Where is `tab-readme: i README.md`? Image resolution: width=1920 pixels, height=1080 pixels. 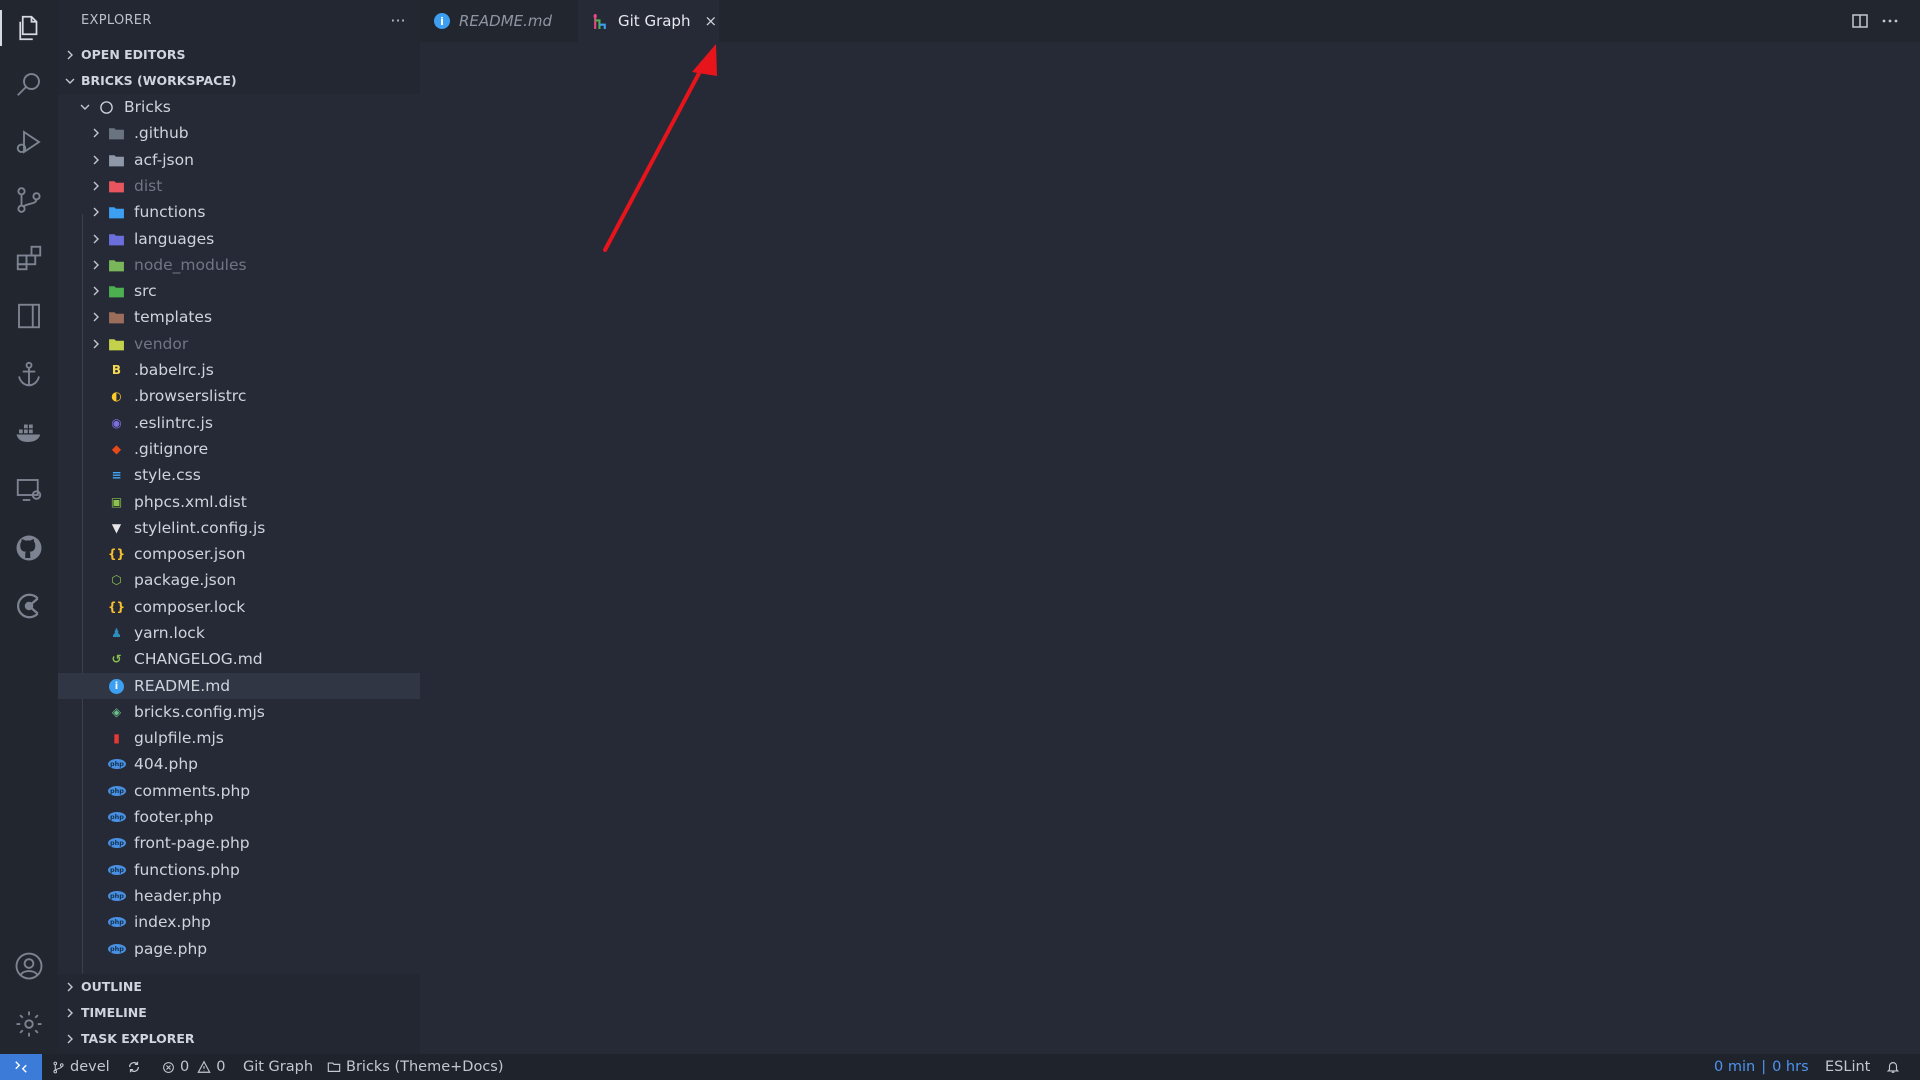 tab-readme: i README.md is located at coordinates (499, 21).